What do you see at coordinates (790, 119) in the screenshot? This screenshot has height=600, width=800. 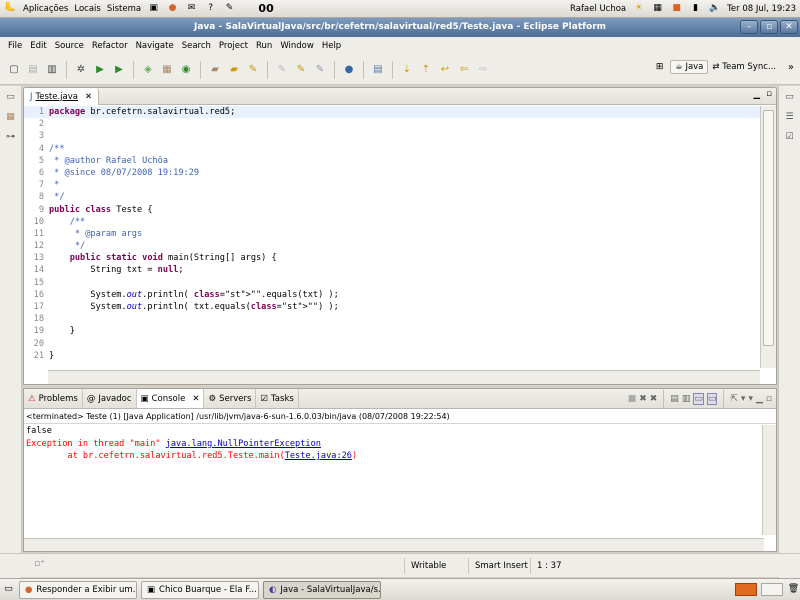 I see `outline-icon: ☰` at bounding box center [790, 119].